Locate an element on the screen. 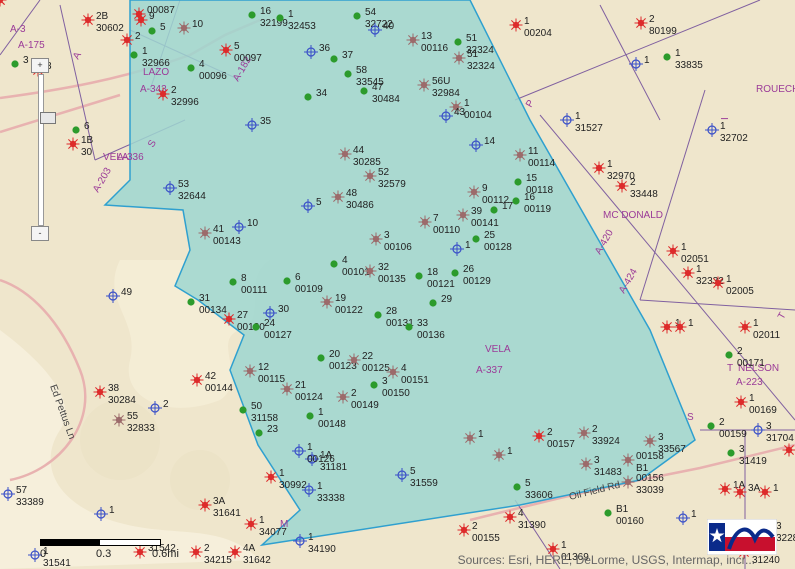 The image size is (795, 569). well-marker: 431390 is located at coordinates (525, 519).